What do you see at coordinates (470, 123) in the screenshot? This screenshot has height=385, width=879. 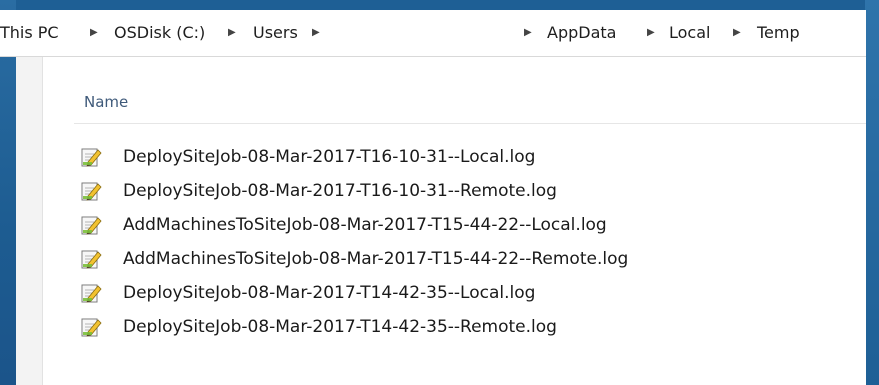 I see `header-divider` at bounding box center [470, 123].